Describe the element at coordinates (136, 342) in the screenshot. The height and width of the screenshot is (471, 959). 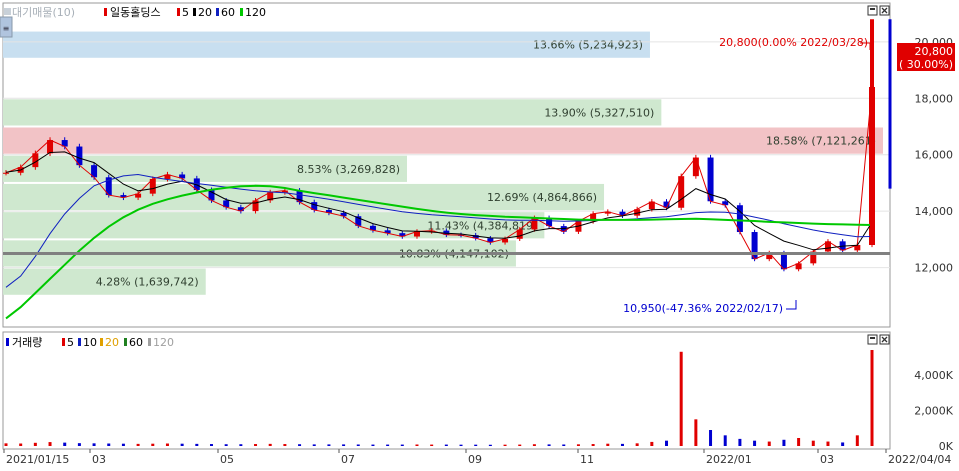
I see `legend-v60: 60` at that location.